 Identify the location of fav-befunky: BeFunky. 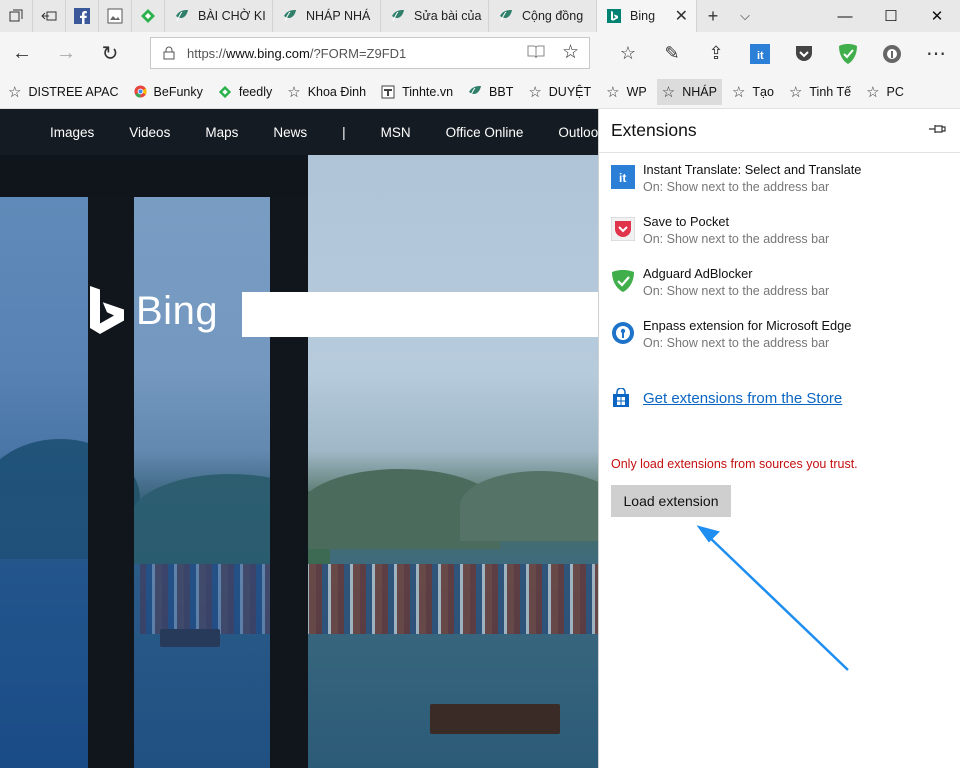
(168, 92).